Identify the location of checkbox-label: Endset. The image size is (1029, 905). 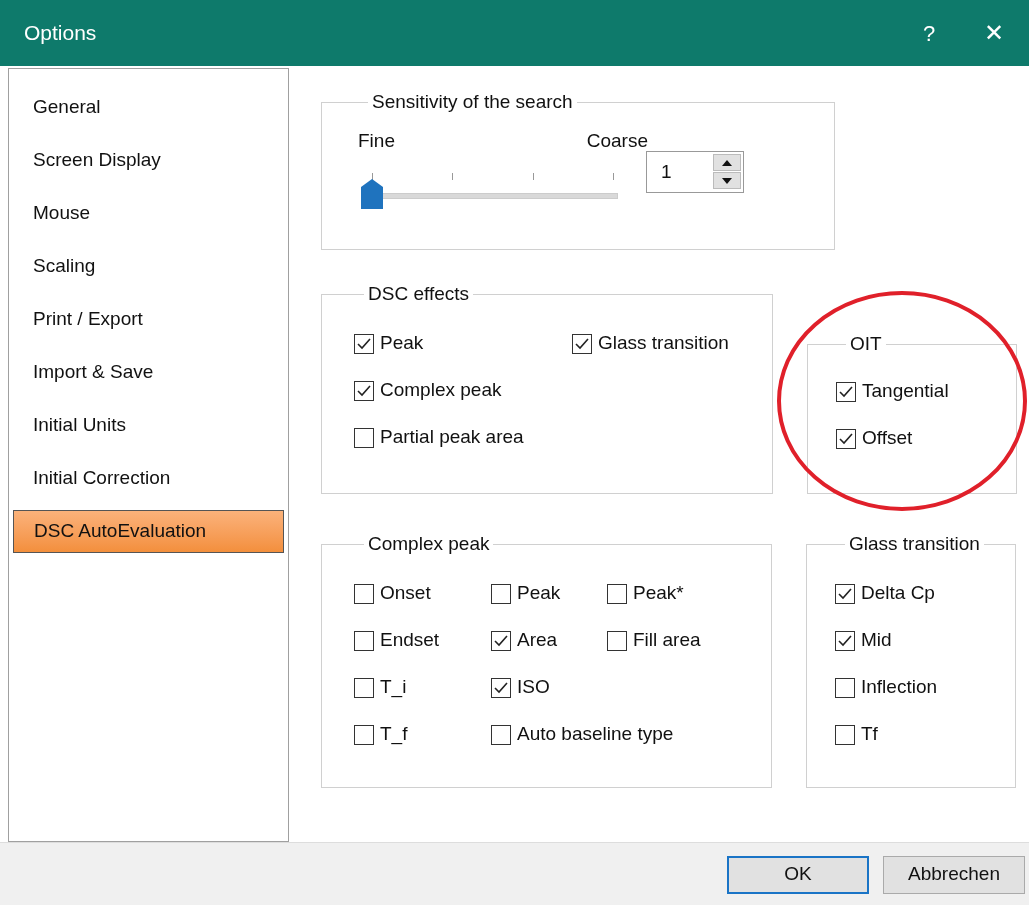
(410, 640).